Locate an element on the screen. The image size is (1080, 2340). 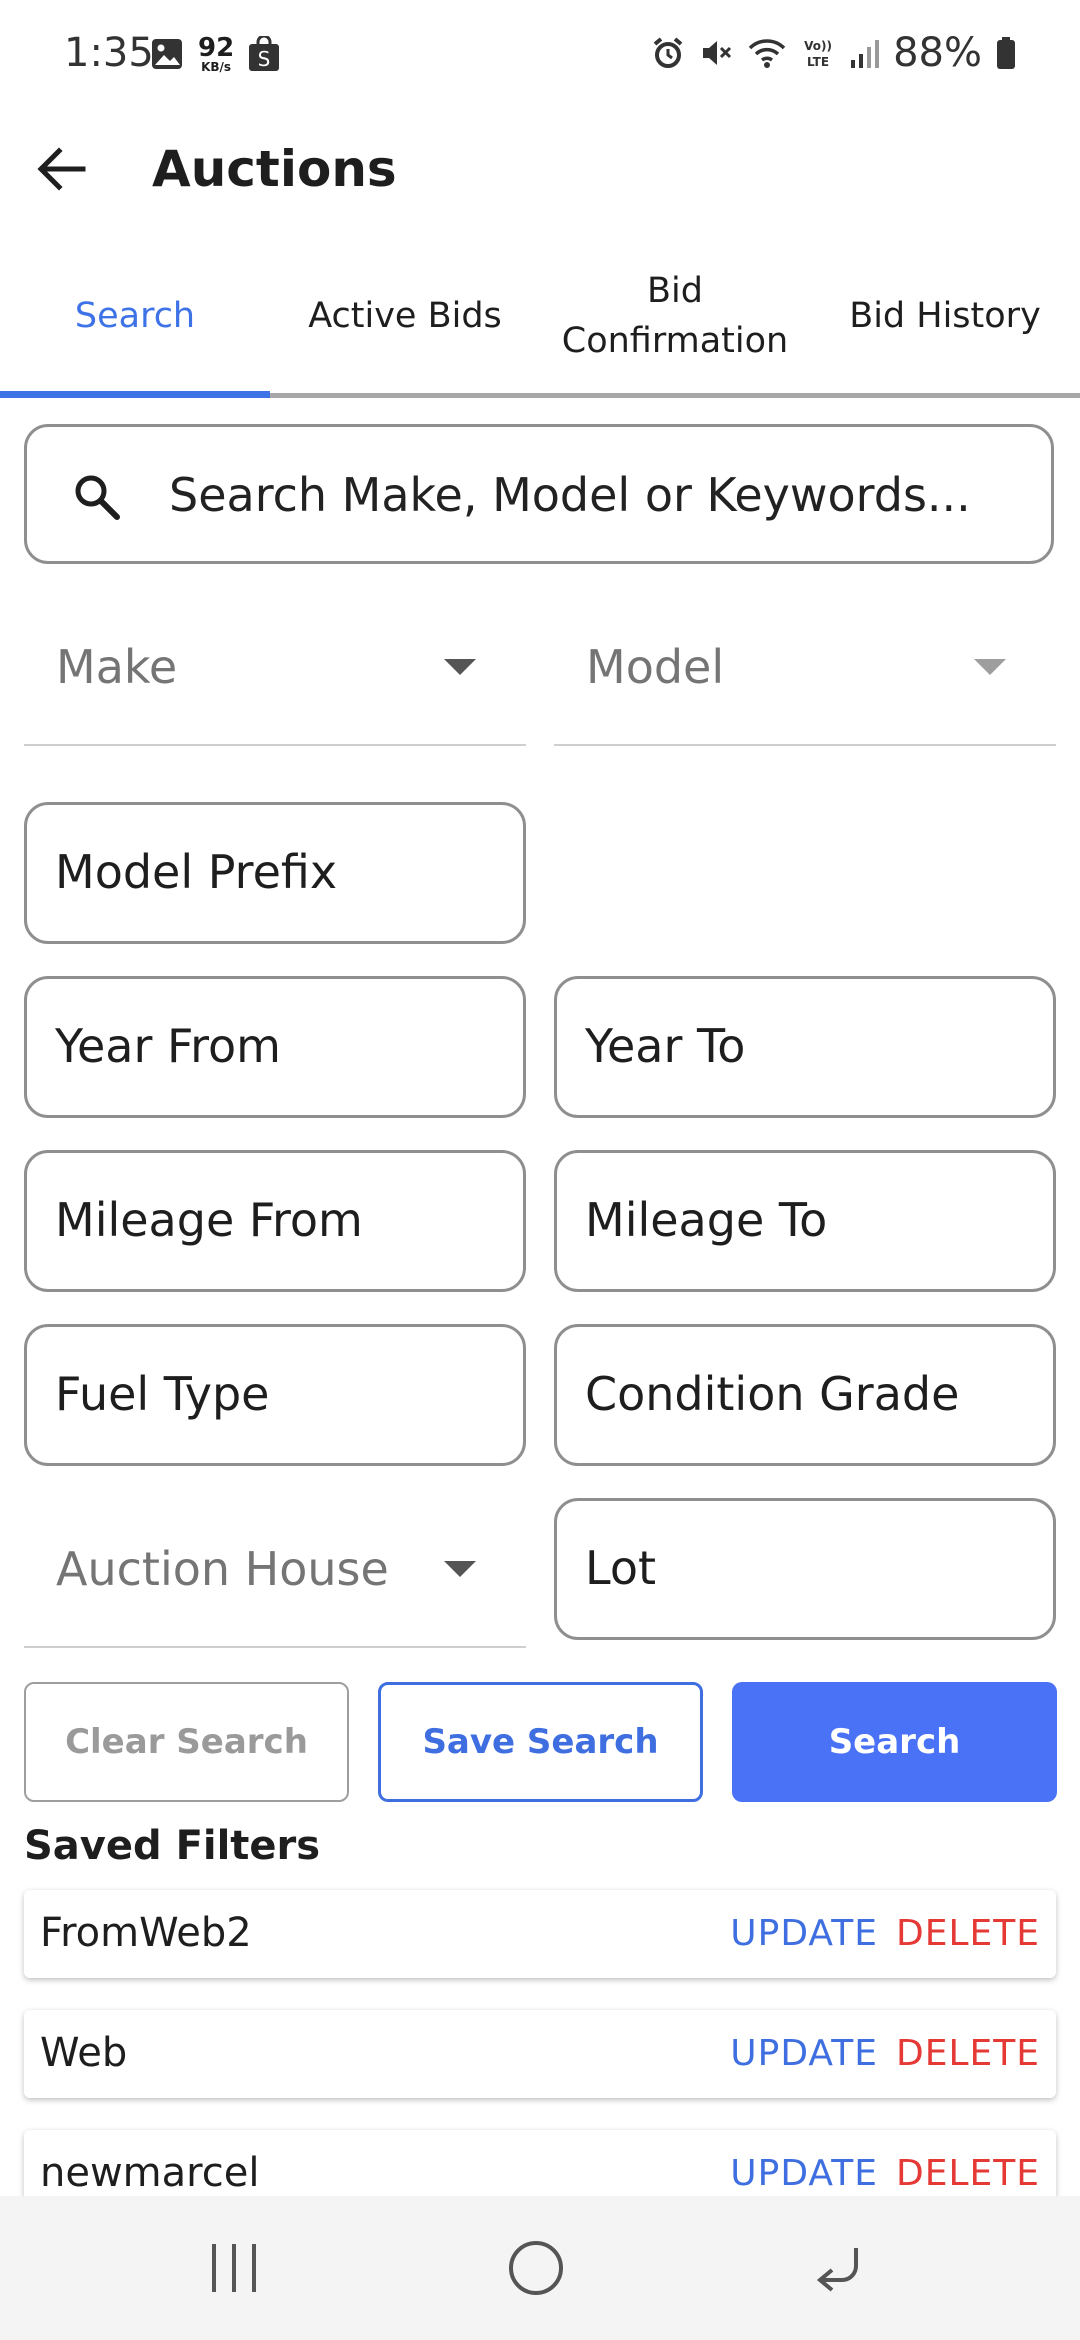
saved-filter-name: Web is located at coordinates (84, 2053).